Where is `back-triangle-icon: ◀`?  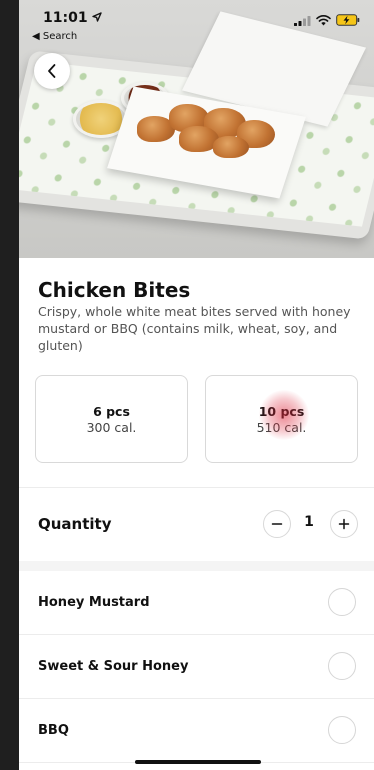
back-triangle-icon: ◀ is located at coordinates (36, 36).